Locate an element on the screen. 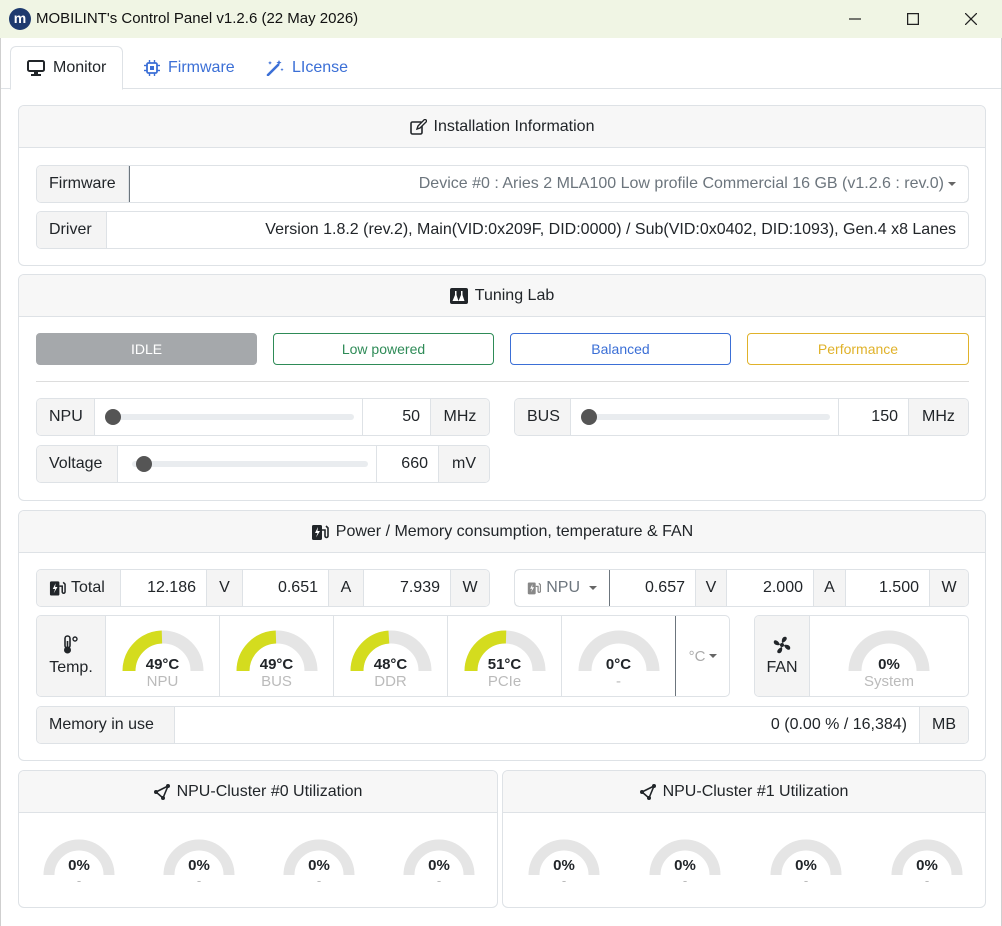  gauge-label: System is located at coordinates (888, 681).